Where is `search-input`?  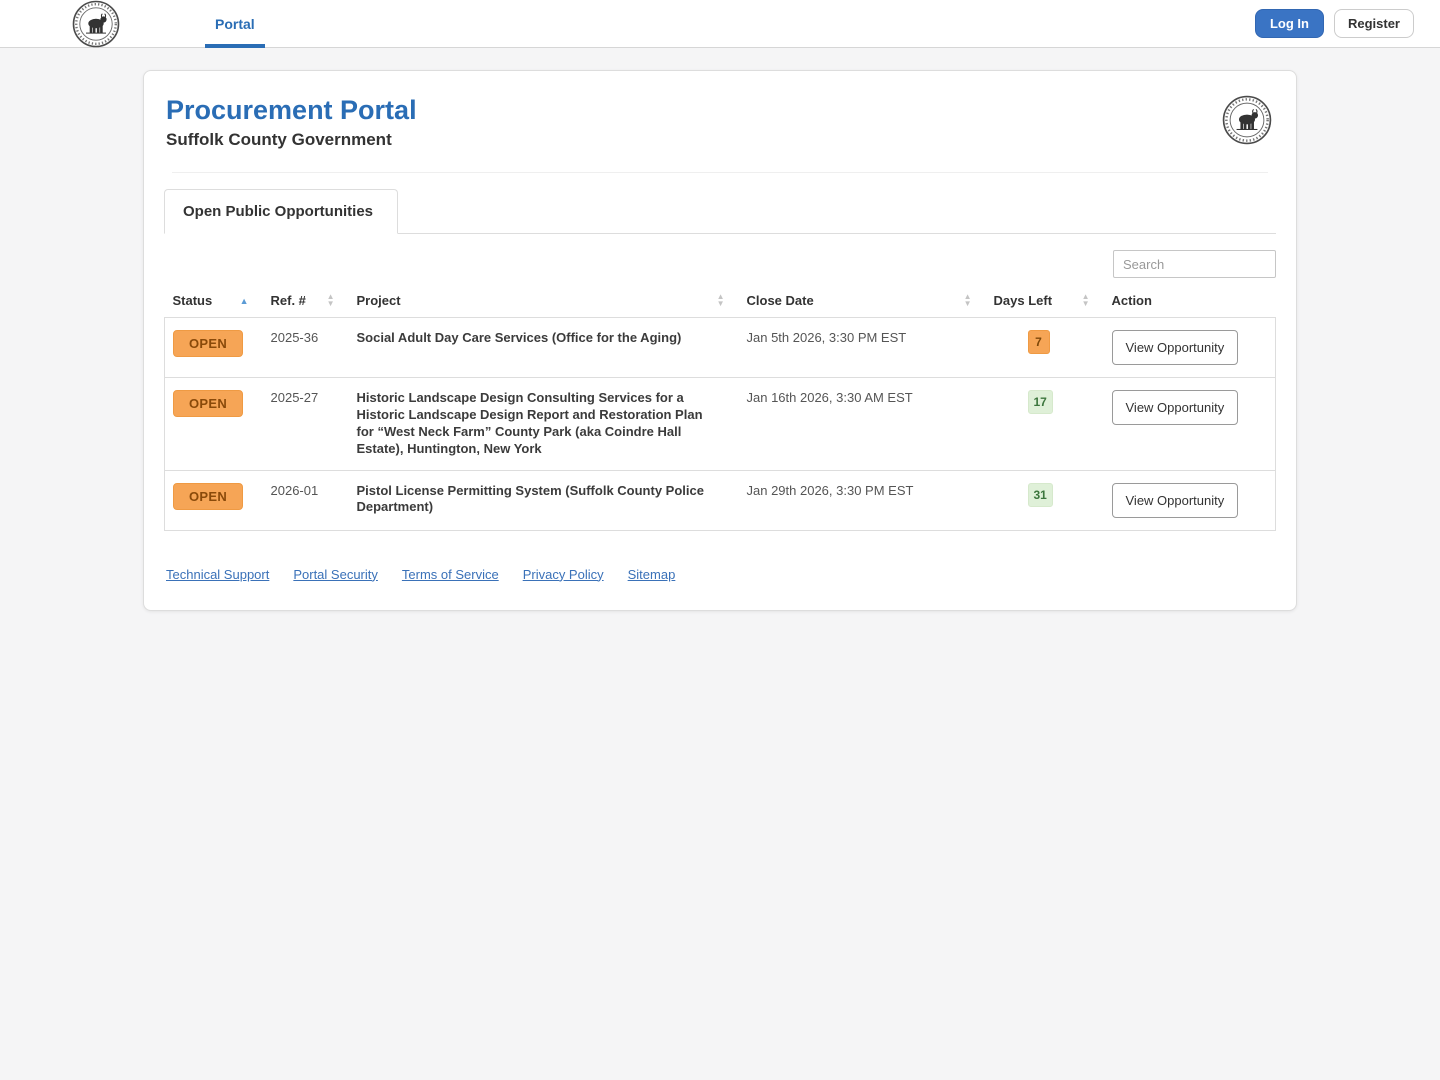
search-input is located at coordinates (1194, 264).